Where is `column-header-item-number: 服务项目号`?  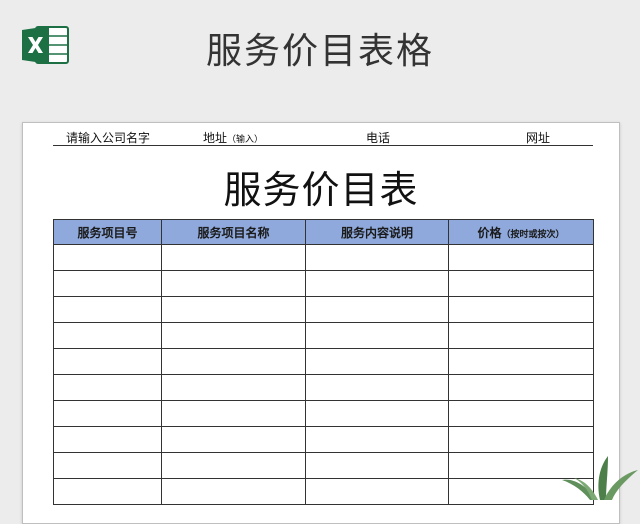 column-header-item-number: 服务项目号 is located at coordinates (107, 232).